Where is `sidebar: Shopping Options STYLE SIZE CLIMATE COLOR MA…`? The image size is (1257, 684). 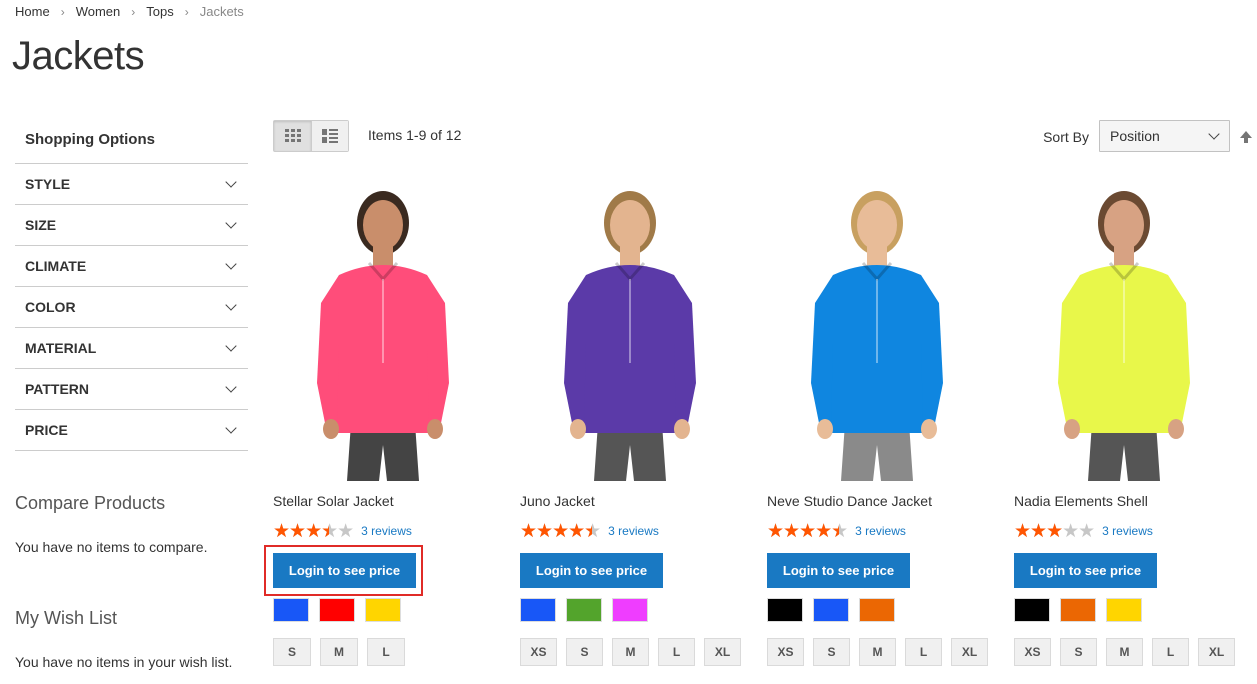
sidebar: Shopping Options STYLE SIZE CLIMATE COLOR MA… is located at coordinates (131, 284).